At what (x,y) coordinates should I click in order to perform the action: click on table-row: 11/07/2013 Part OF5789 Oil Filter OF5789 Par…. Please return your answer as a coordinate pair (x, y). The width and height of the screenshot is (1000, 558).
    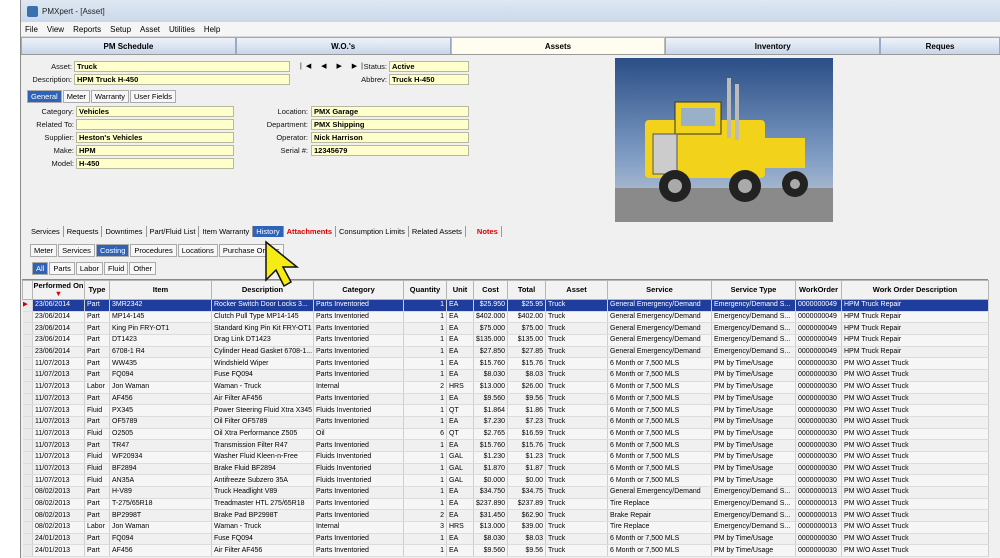
    Looking at the image, I should click on (505, 422).